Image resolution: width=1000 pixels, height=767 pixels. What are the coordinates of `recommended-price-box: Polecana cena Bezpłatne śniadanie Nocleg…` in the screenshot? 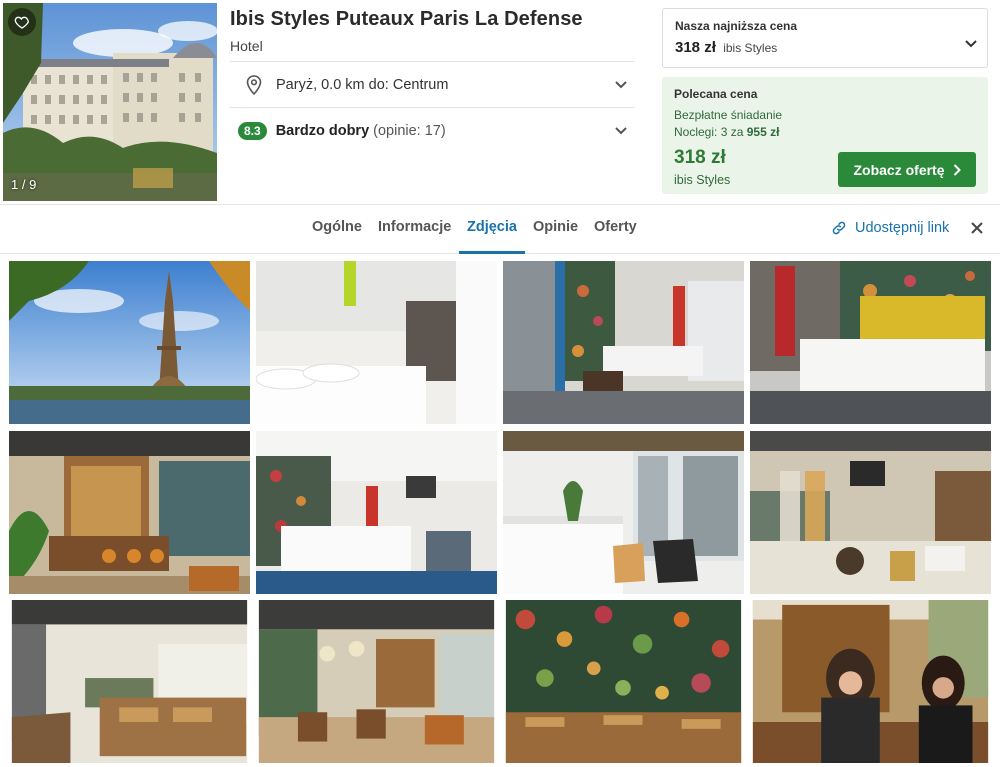 It's located at (825, 135).